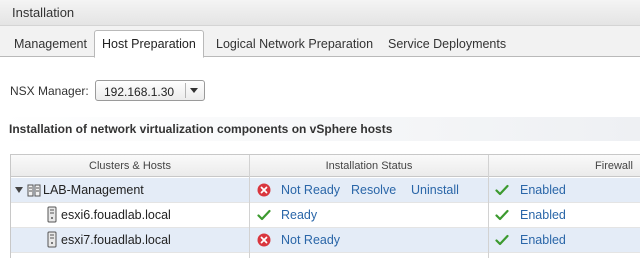  What do you see at coordinates (43, 12) in the screenshot?
I see `window-title: Installation` at bounding box center [43, 12].